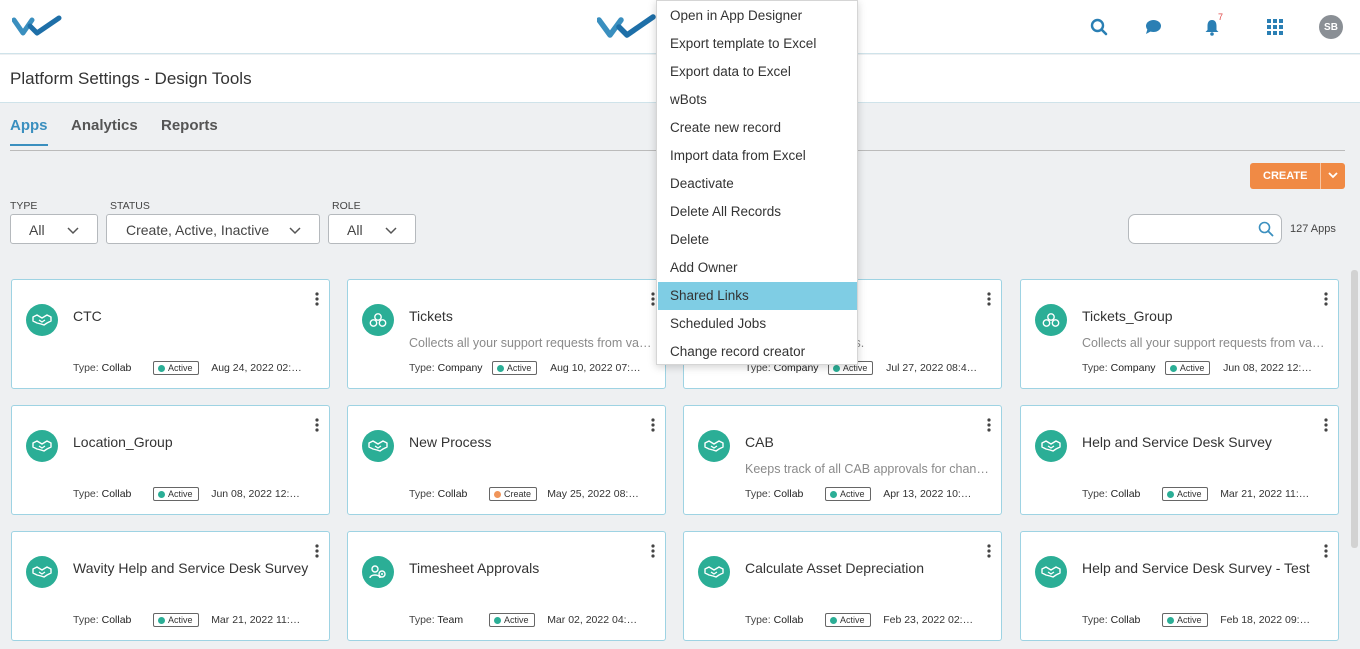  I want to click on app-search-input, so click(1196, 229).